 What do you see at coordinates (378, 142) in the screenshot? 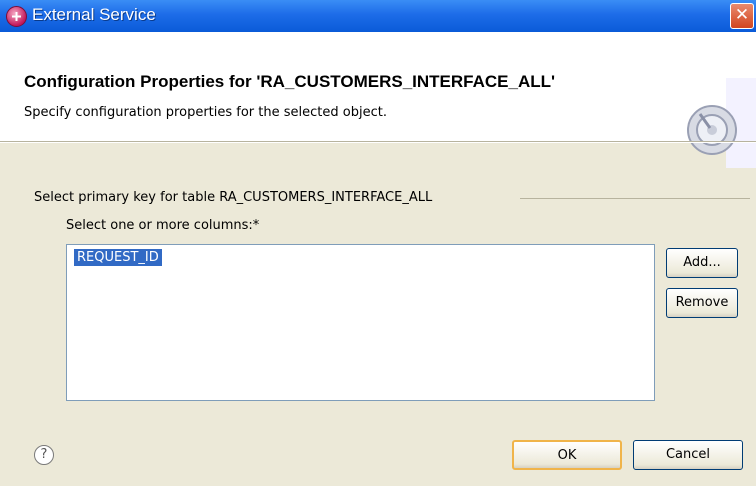
I see `banner-separator-highlight` at bounding box center [378, 142].